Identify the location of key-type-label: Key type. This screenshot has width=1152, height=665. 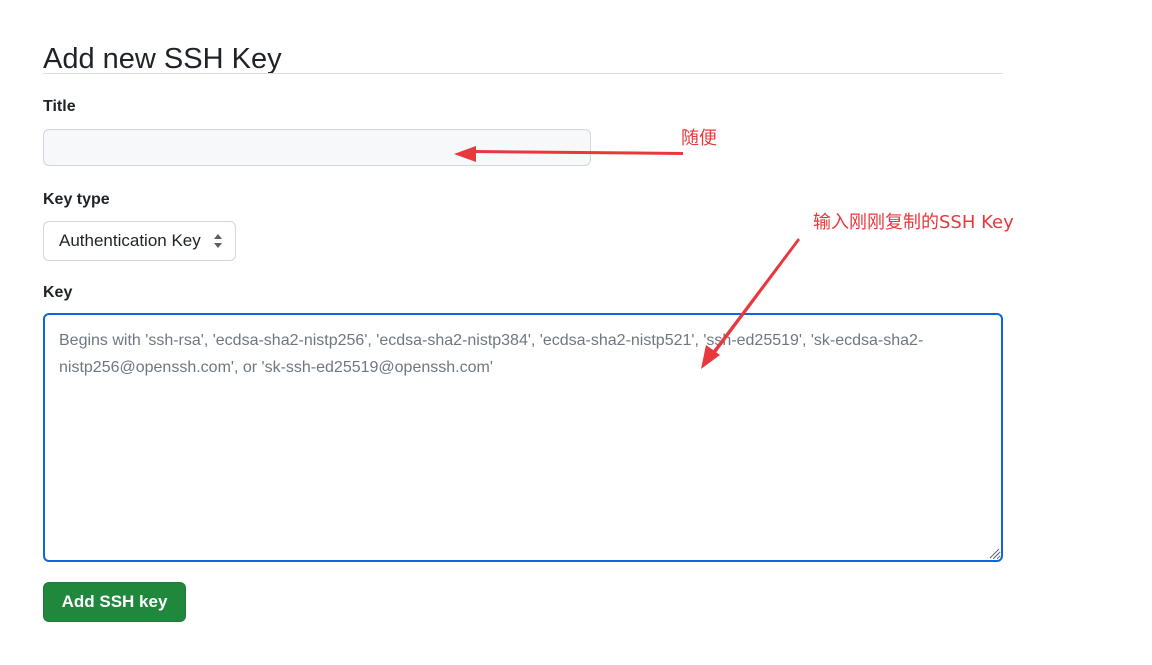
(76, 199).